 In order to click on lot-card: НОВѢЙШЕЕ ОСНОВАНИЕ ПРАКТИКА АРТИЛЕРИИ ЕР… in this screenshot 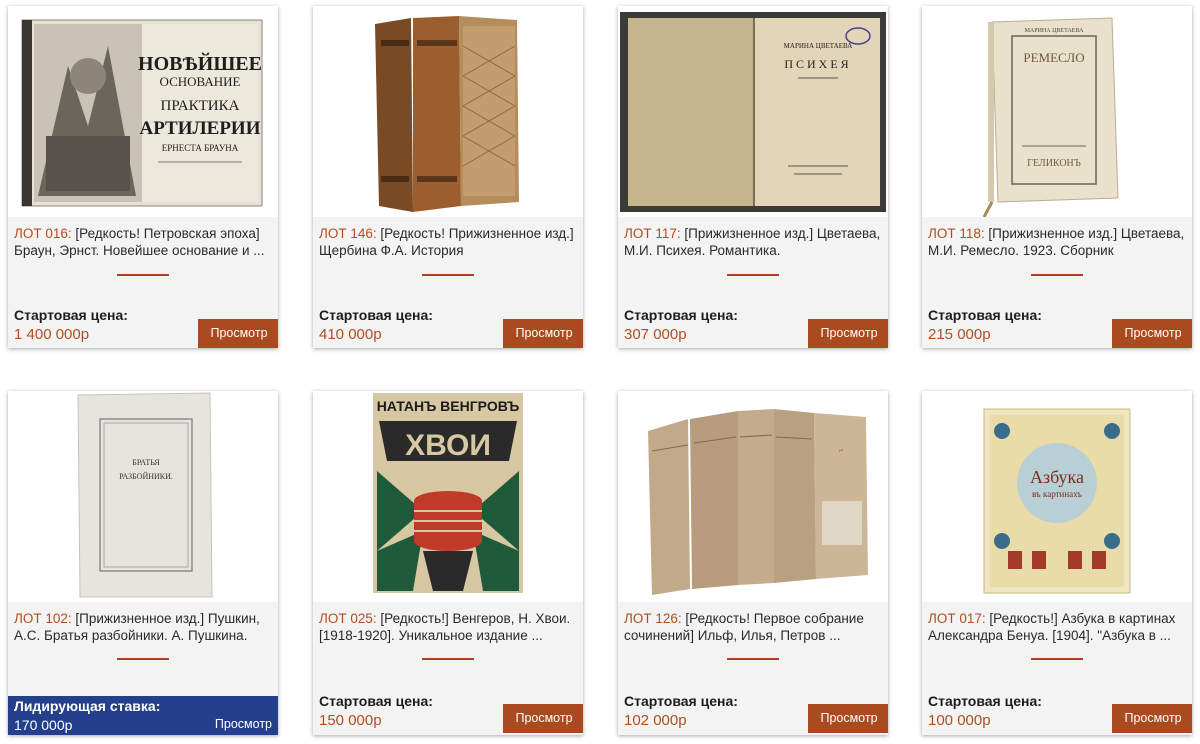, I will do `click(143, 177)`.